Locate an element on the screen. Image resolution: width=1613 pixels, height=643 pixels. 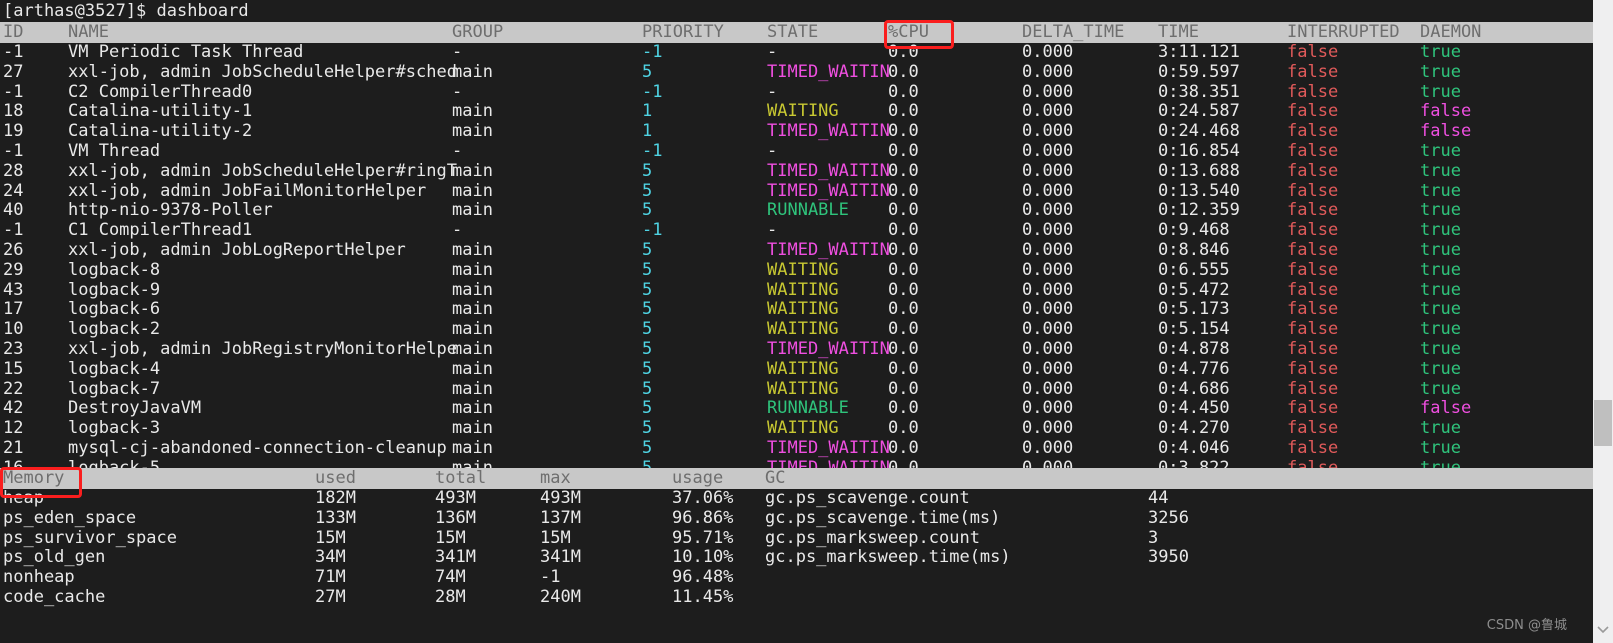
td-time: 0:16.854 is located at coordinates (1199, 150).